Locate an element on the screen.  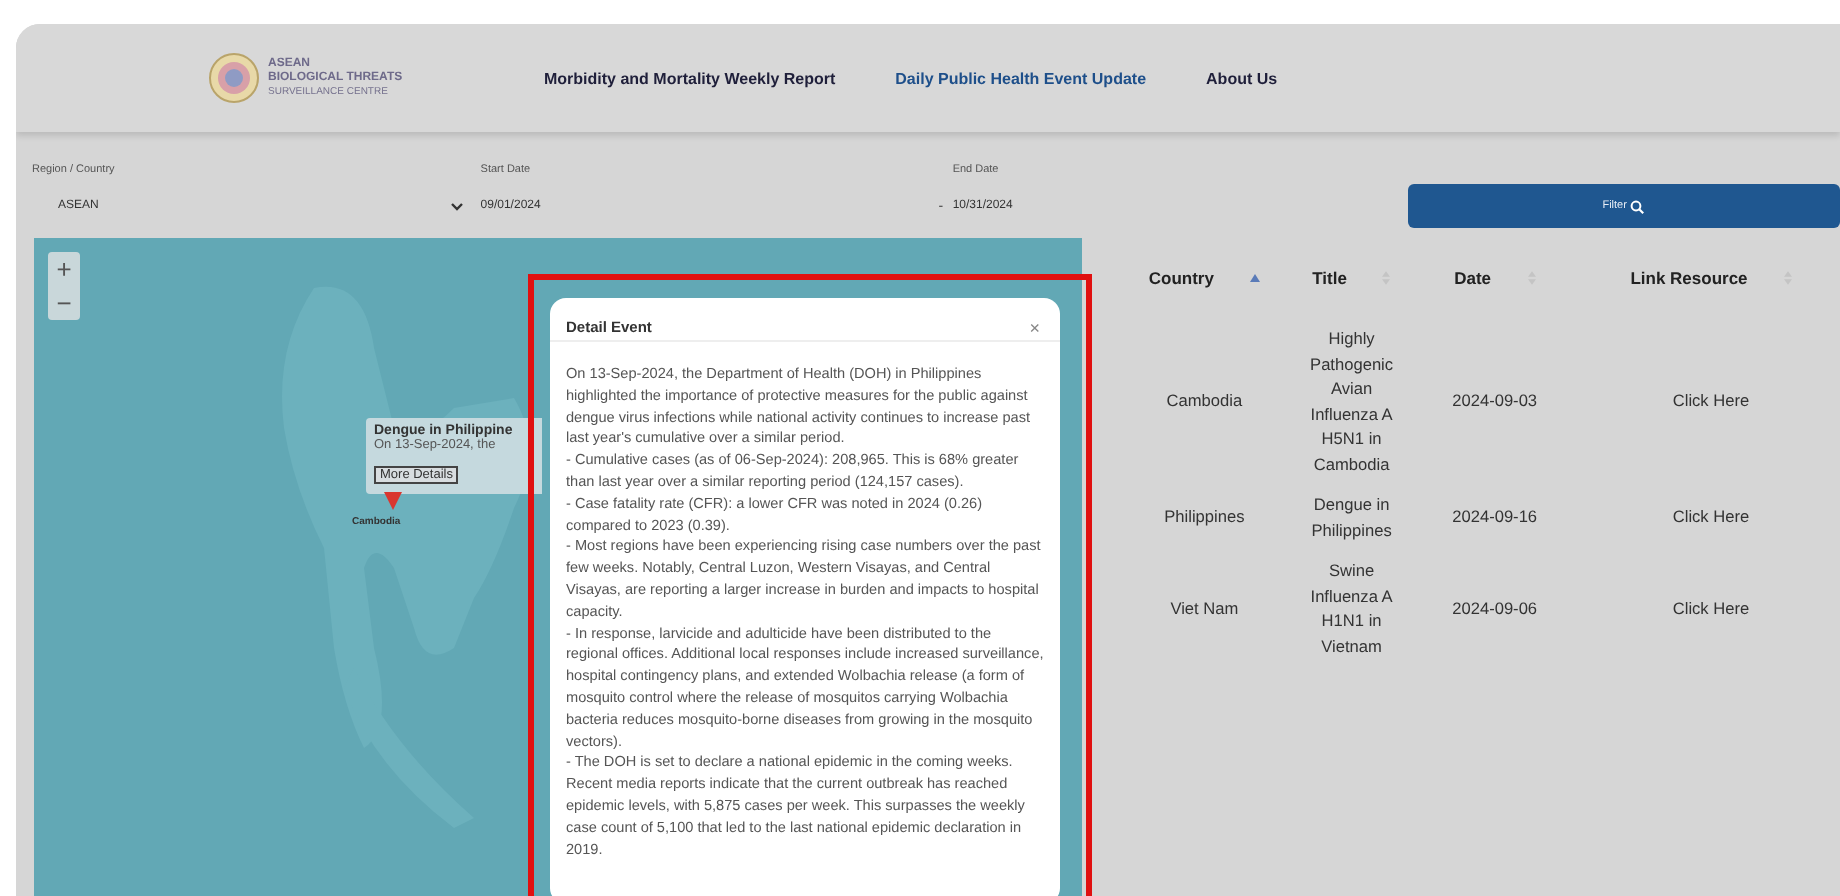
table-cell: Philippines is located at coordinates (1204, 516).